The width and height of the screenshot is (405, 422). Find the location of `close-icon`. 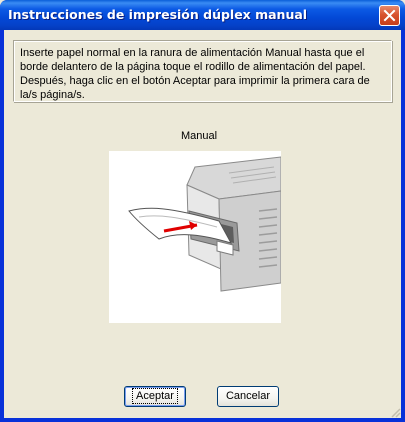

close-icon is located at coordinates (389, 15).